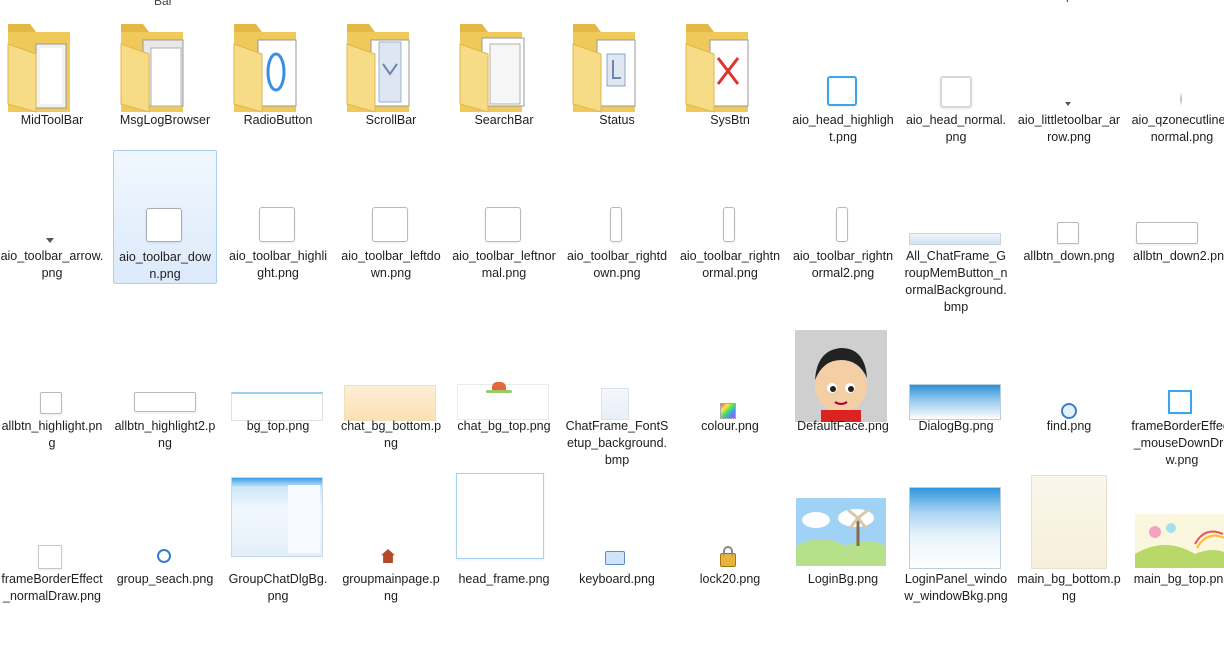 The width and height of the screenshot is (1224, 658). I want to click on file-item-aio-toolbar-rightnormal-png: aio_toolbar_rightnormal.png, so click(730, 217).